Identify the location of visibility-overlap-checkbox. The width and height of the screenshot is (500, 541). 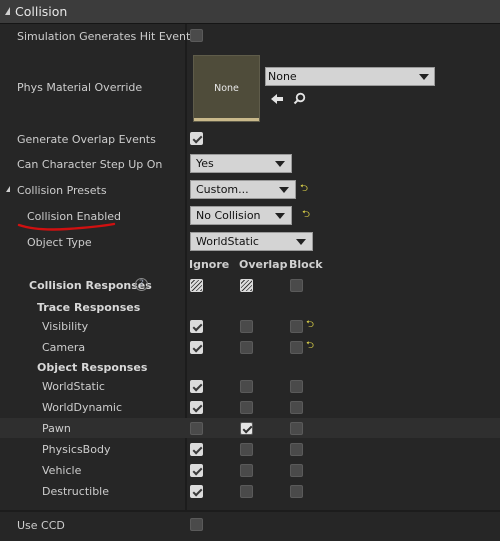
(246, 326).